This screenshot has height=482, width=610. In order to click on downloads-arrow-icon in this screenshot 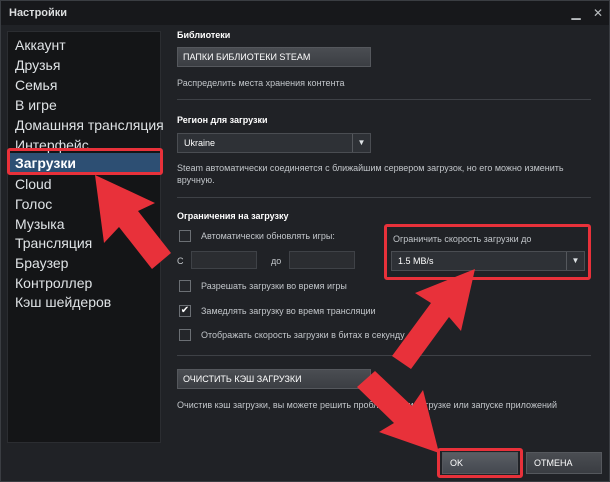, I will do `click(133, 222)`.